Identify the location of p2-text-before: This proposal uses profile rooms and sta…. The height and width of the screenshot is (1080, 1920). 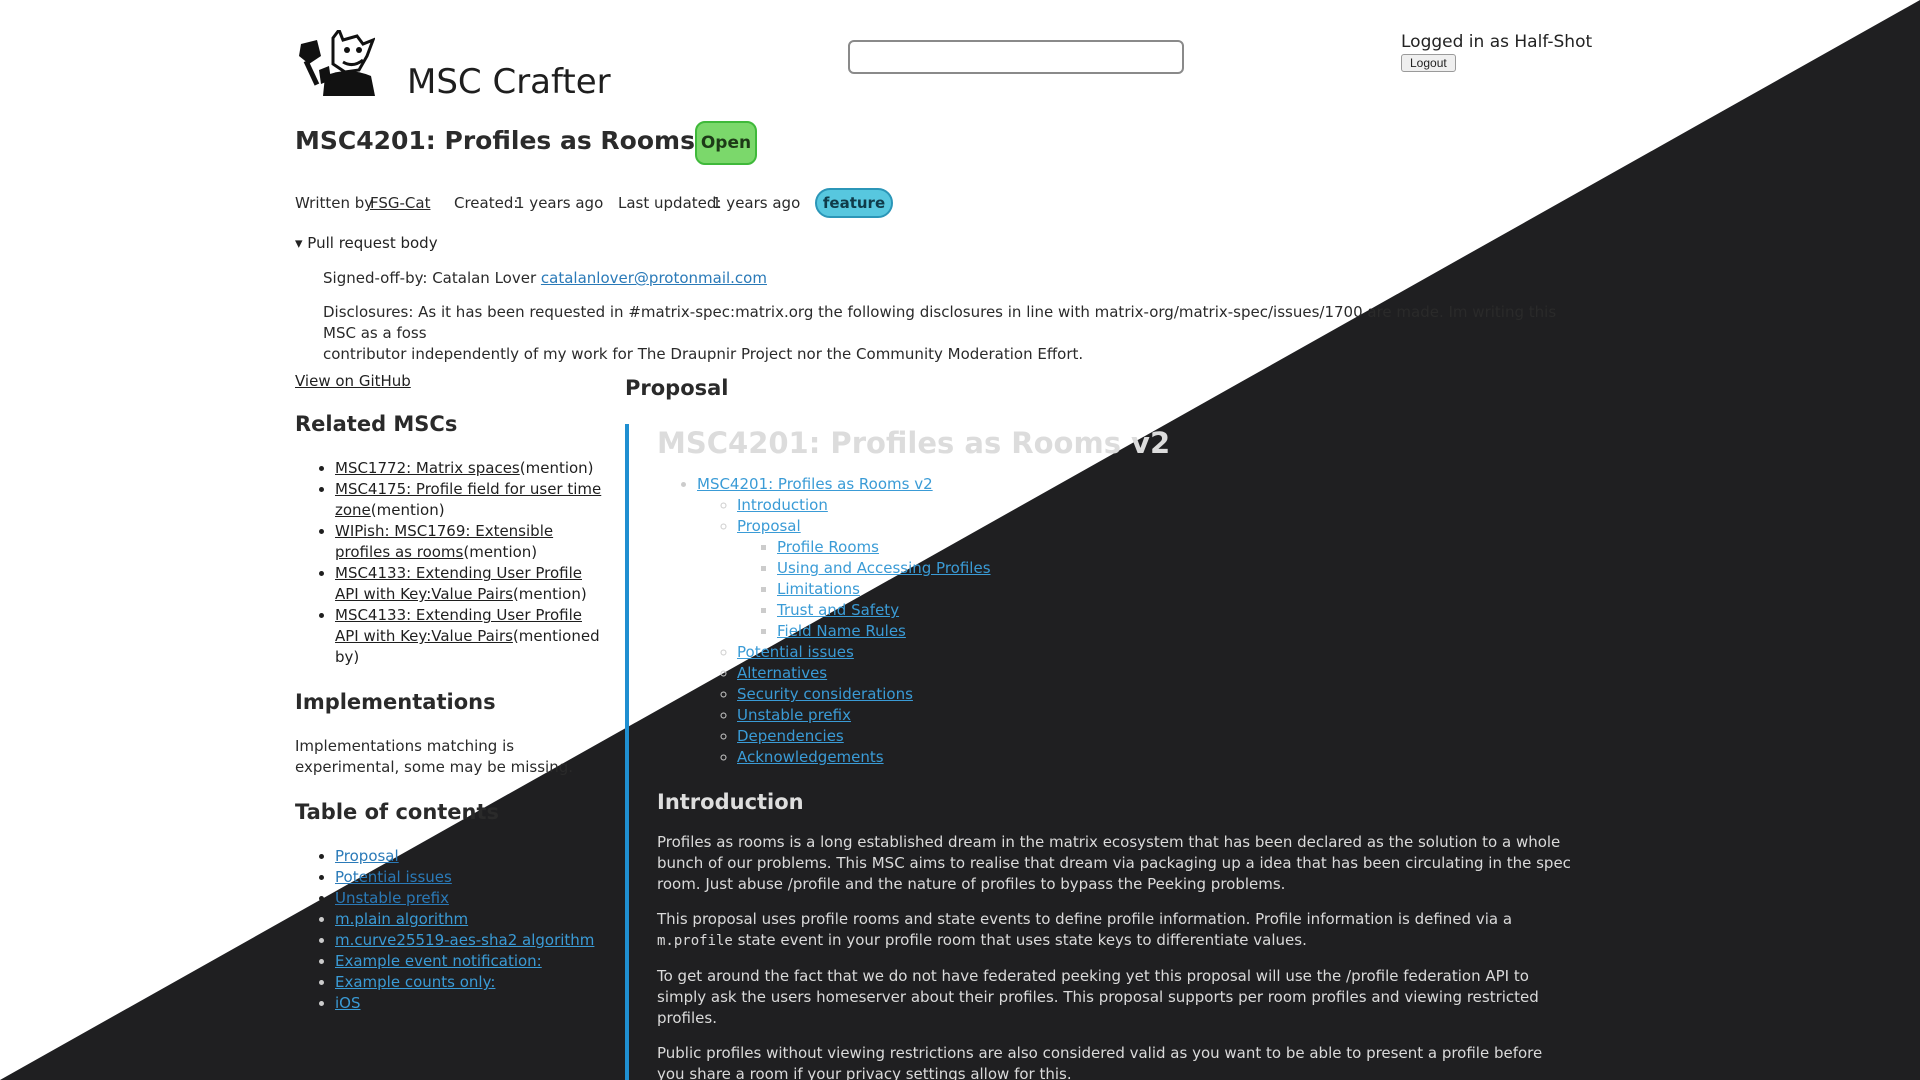
(1085, 919).